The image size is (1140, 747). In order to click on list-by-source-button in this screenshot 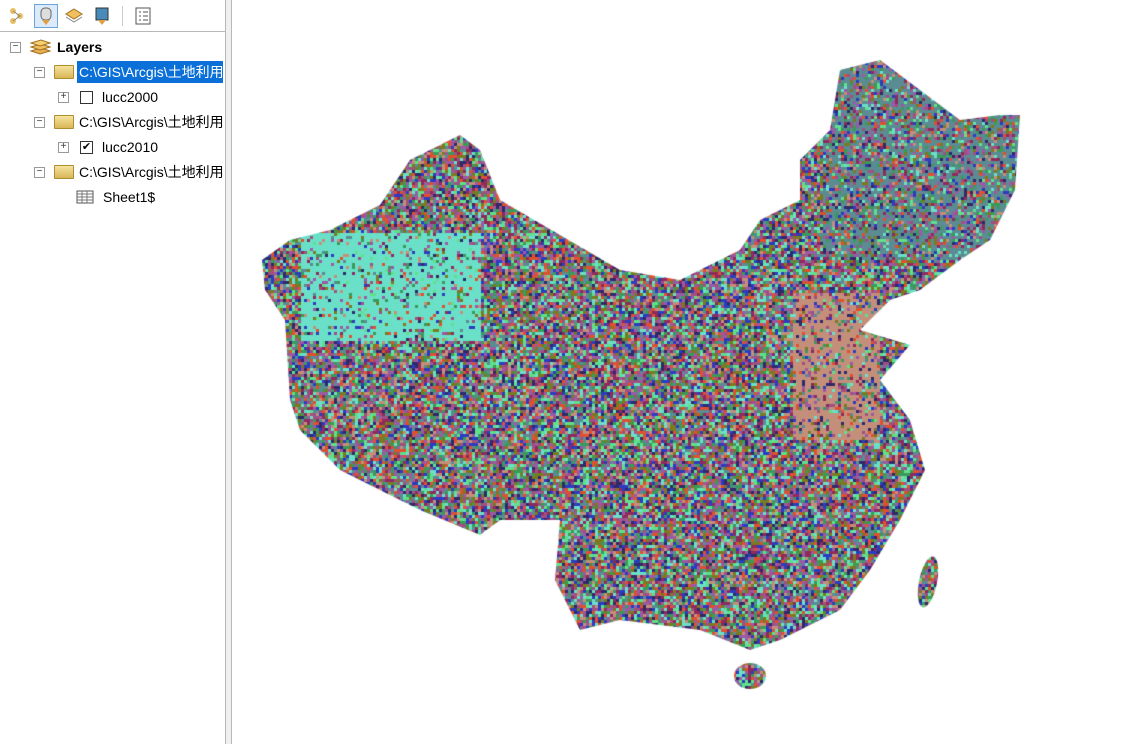, I will do `click(46, 15)`.